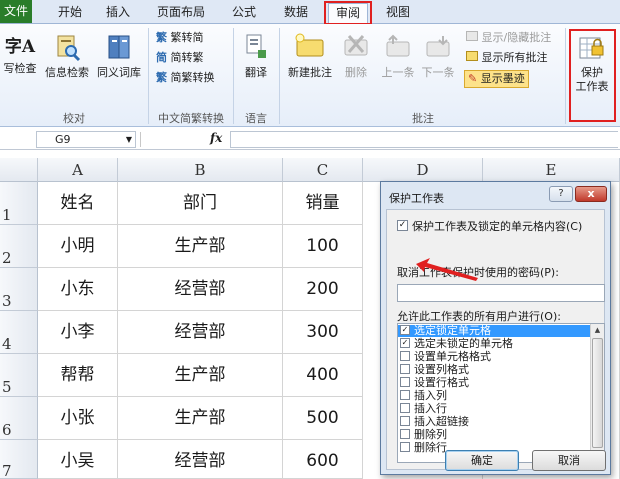 The image size is (620, 479). I want to click on row-header: 4, so click(19, 332).